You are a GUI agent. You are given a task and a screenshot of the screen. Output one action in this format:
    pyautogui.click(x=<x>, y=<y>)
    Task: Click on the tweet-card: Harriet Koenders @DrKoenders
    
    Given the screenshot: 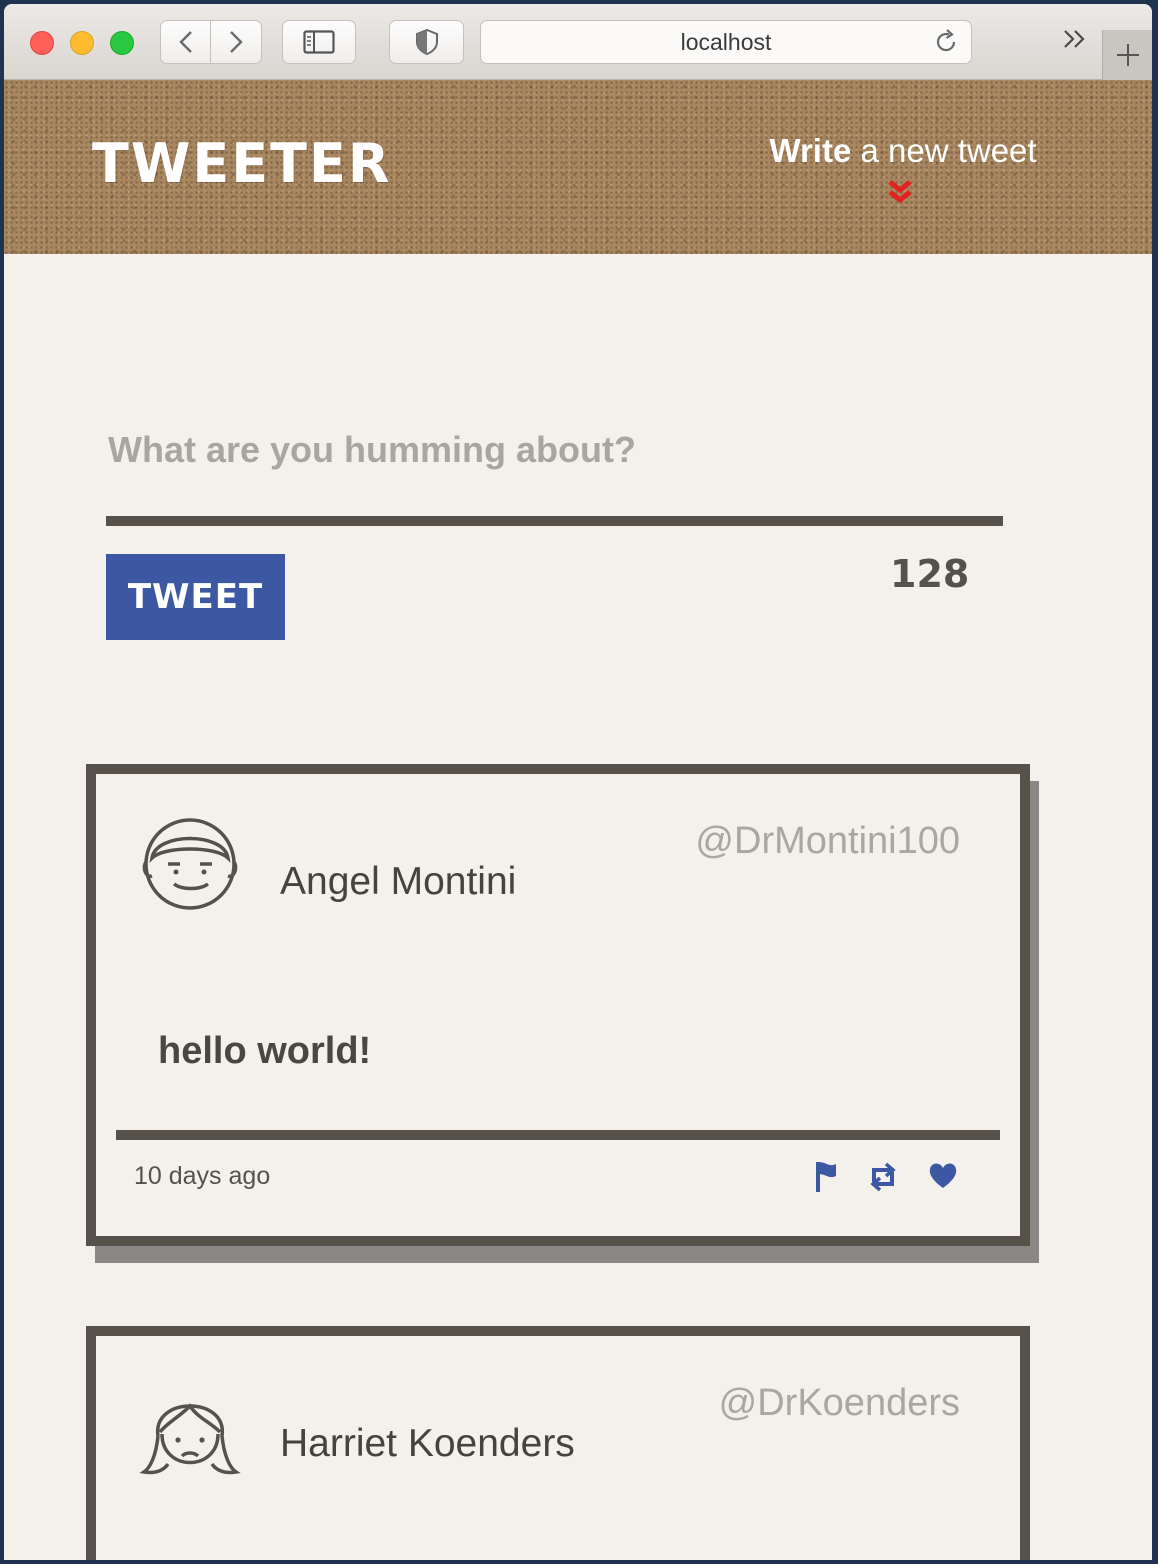 What is the action you would take?
    pyautogui.click(x=558, y=1443)
    